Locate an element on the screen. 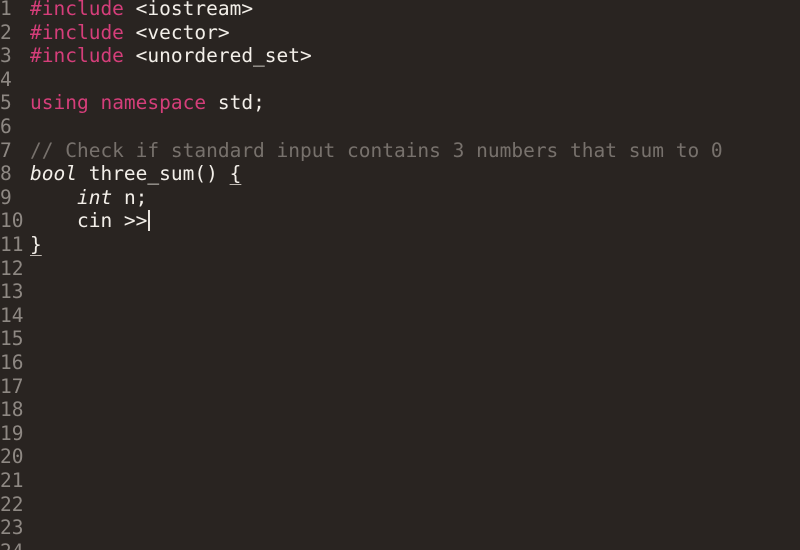 The width and height of the screenshot is (800, 550). code-line: 24 is located at coordinates (15, 545).